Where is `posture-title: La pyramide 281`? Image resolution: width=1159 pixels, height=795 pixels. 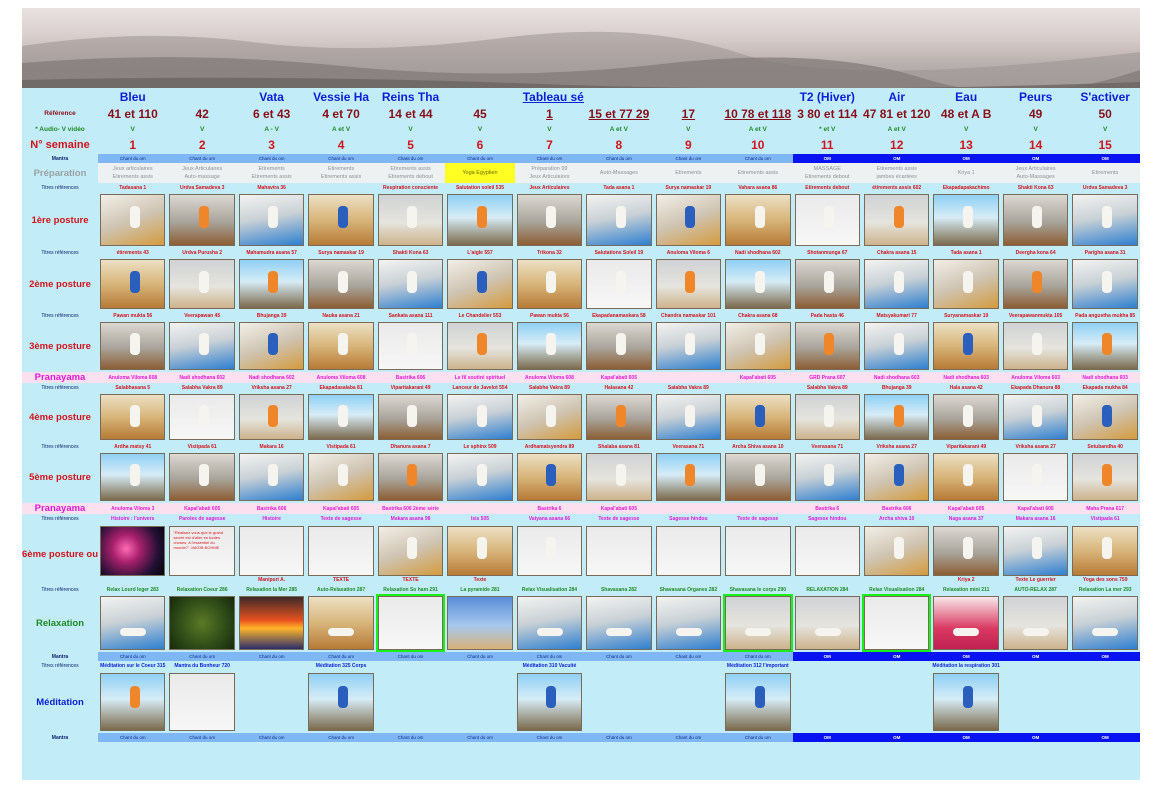
posture-title: La pyramide 281 is located at coordinates (479, 589).